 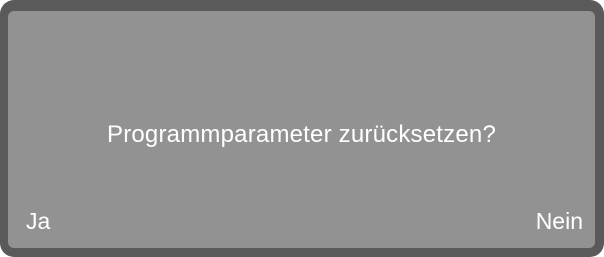 I want to click on no-softkey: Nein, so click(x=559, y=221).